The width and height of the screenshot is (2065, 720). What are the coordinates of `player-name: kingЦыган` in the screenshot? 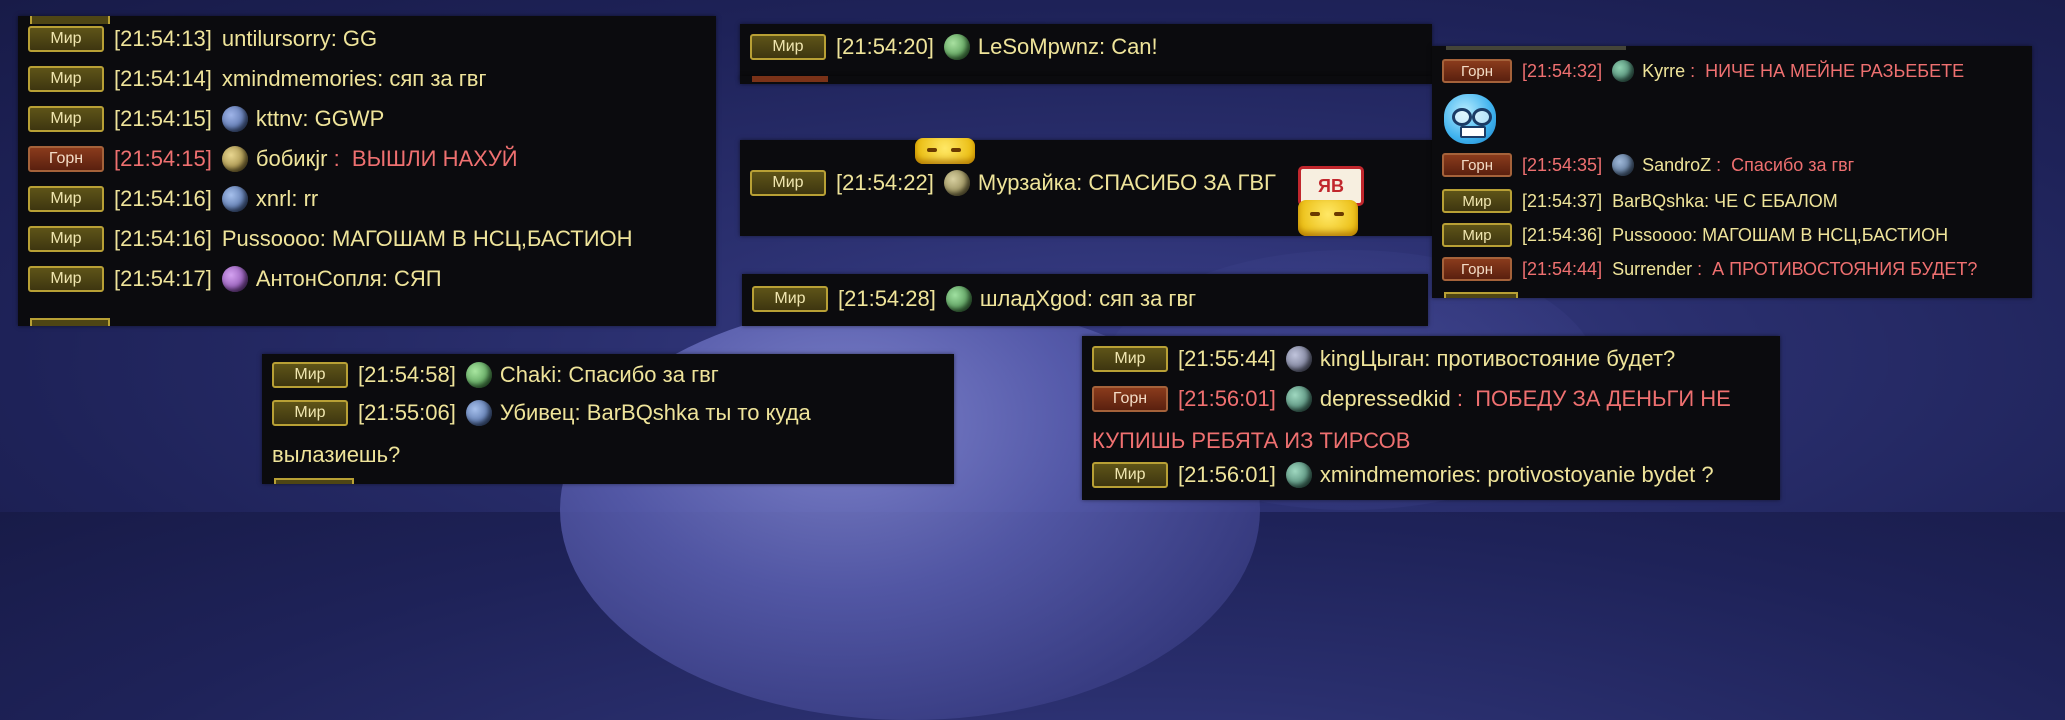 It's located at (1372, 359).